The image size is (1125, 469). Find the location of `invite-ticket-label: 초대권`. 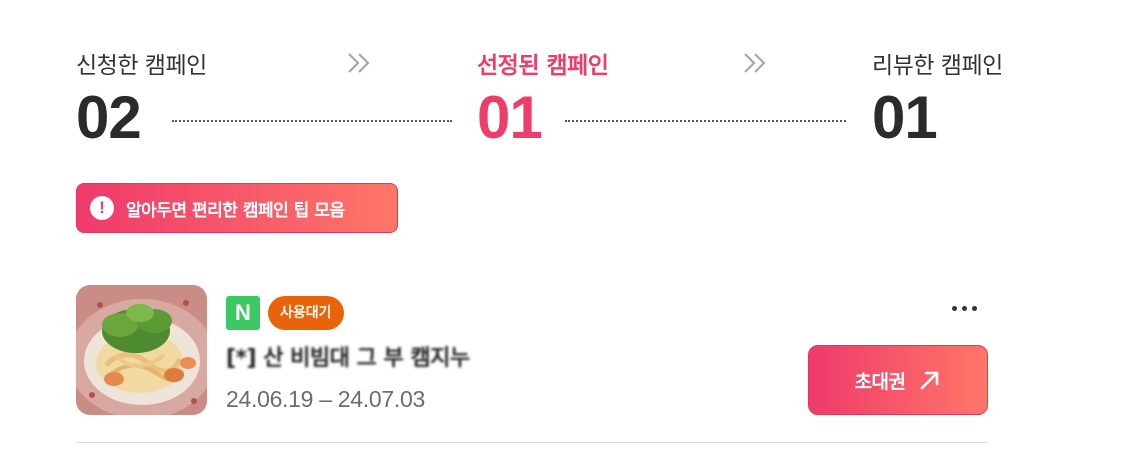

invite-ticket-label: 초대권 is located at coordinates (880, 381).